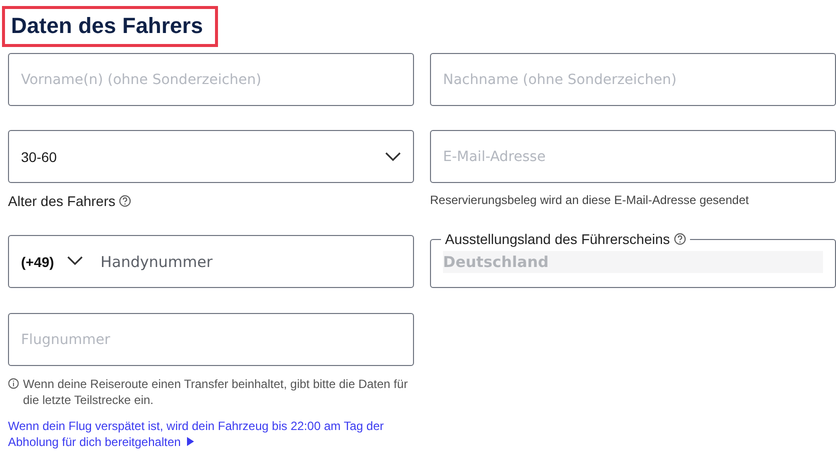 The image size is (836, 456). Describe the element at coordinates (633, 79) in the screenshot. I see `text-field: Nachname (ohne Sonderzeichen)` at that location.